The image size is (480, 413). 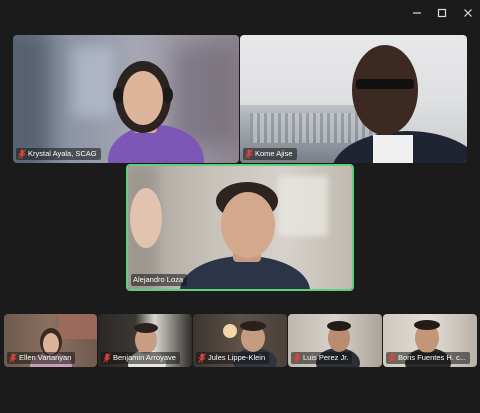 I want to click on video-tile-krystal-ayala: Krystal Ayala, SCAG, so click(x=126, y=99).